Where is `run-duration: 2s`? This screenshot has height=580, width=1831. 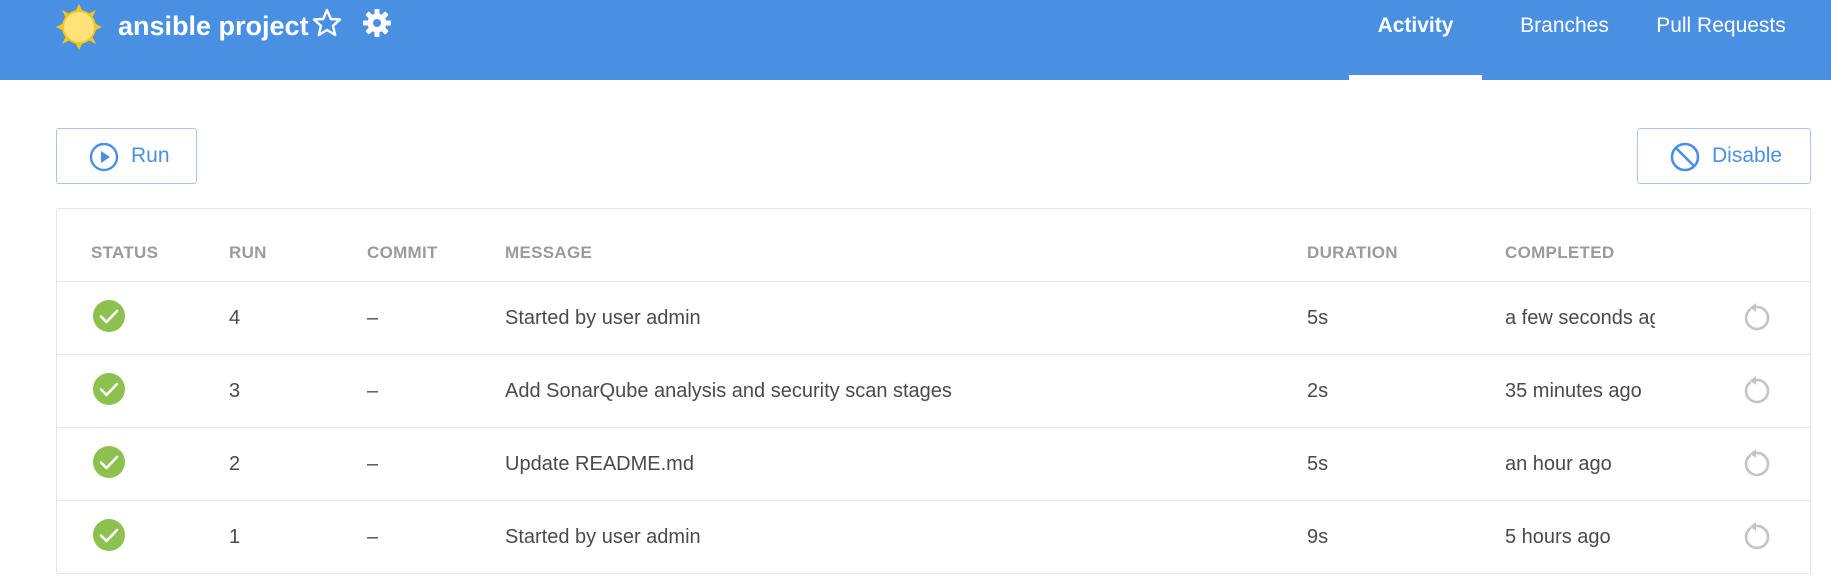 run-duration: 2s is located at coordinates (1318, 391).